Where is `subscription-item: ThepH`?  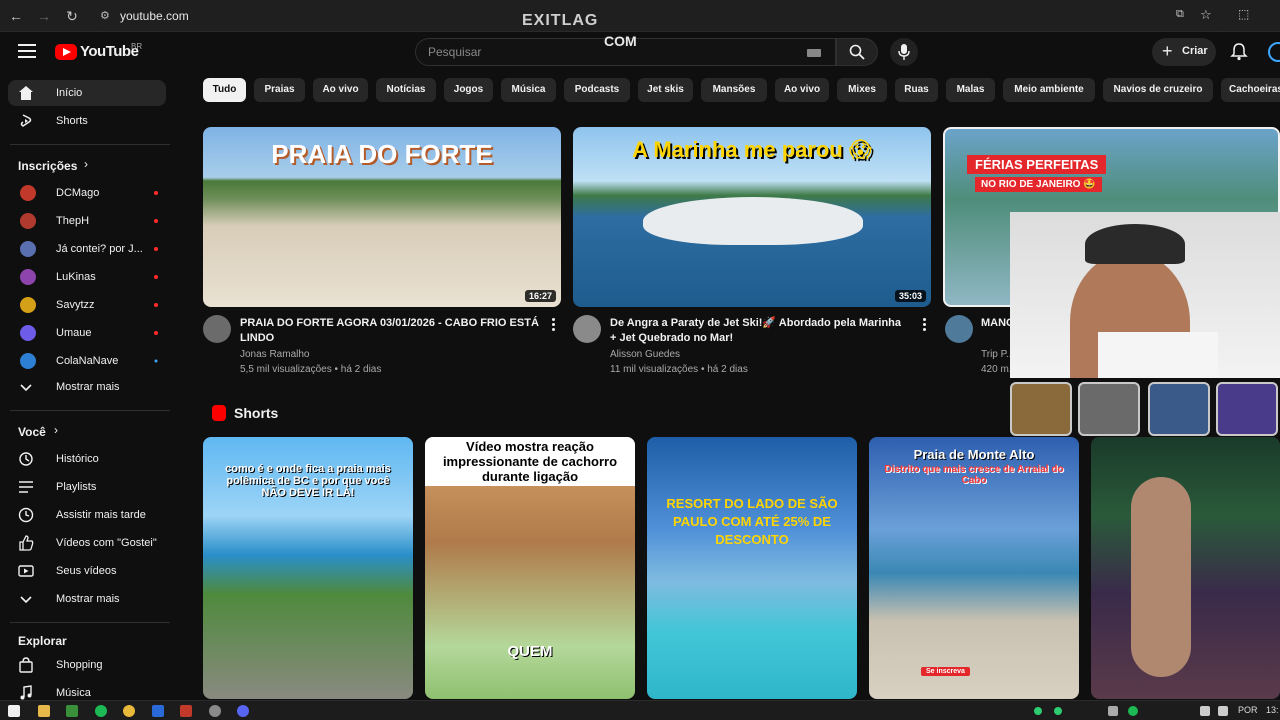 subscription-item: ThepH is located at coordinates (87, 221).